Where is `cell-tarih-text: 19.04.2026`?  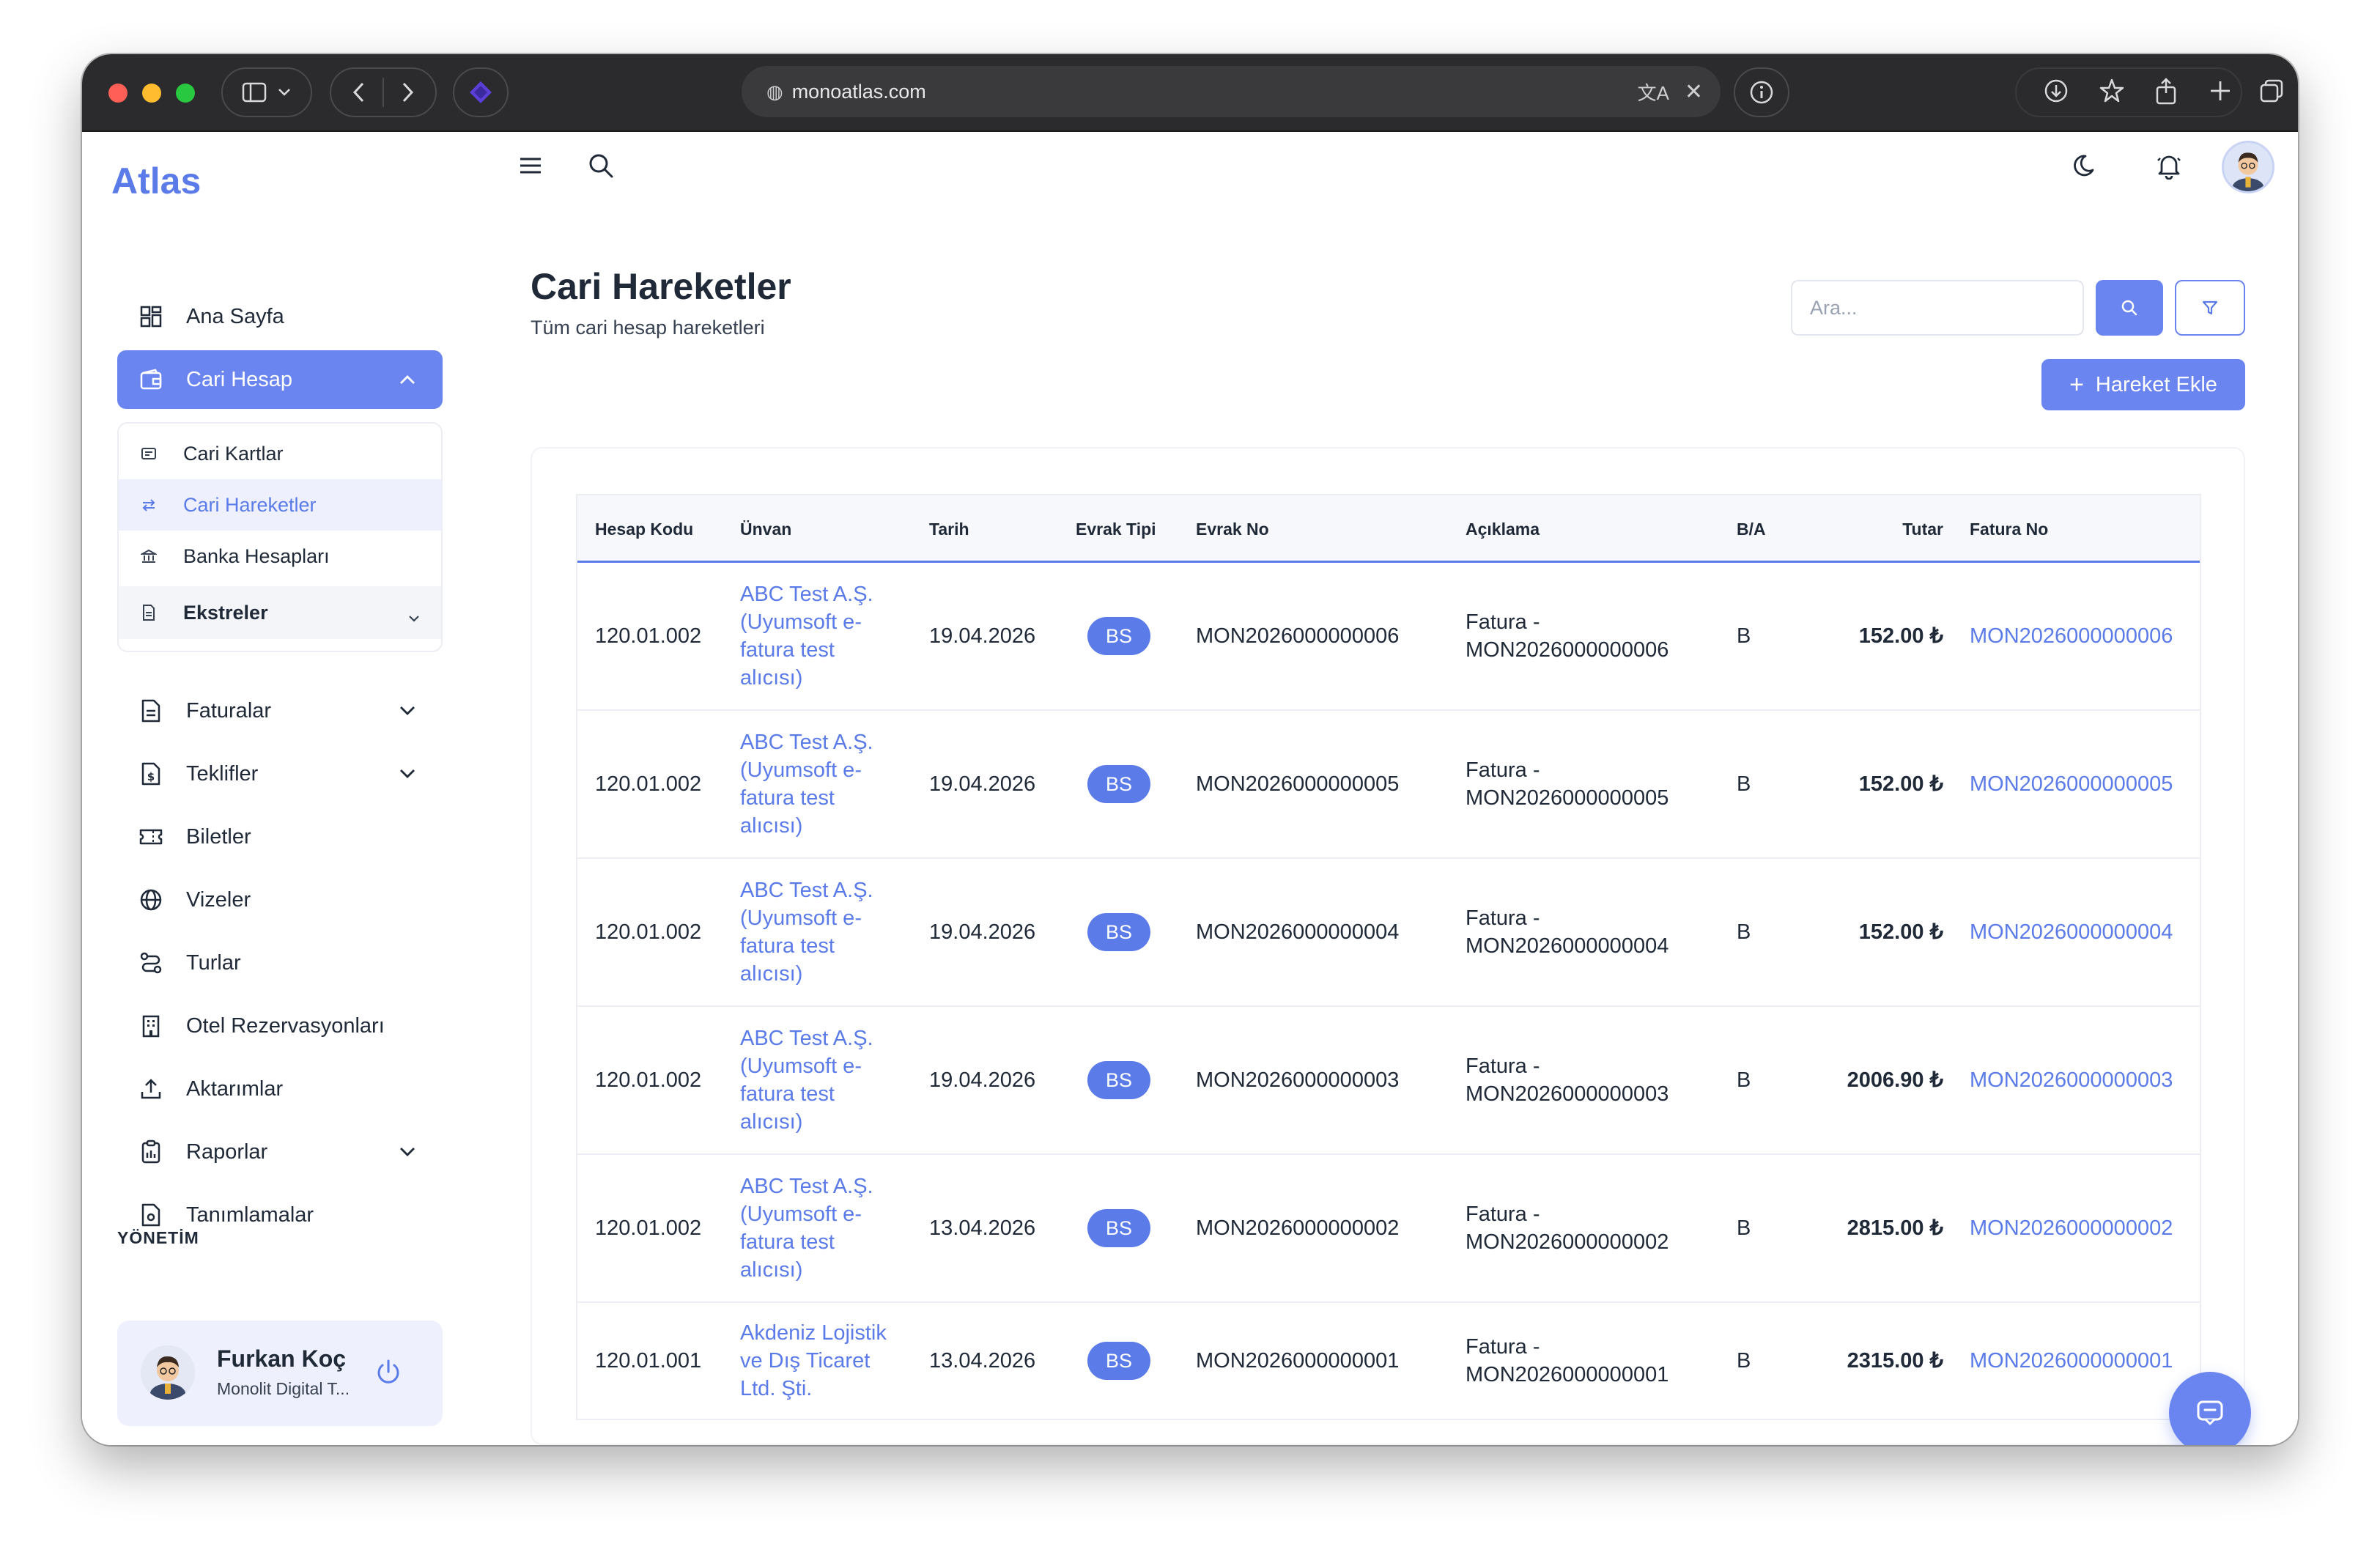 cell-tarih-text: 19.04.2026 is located at coordinates (982, 784).